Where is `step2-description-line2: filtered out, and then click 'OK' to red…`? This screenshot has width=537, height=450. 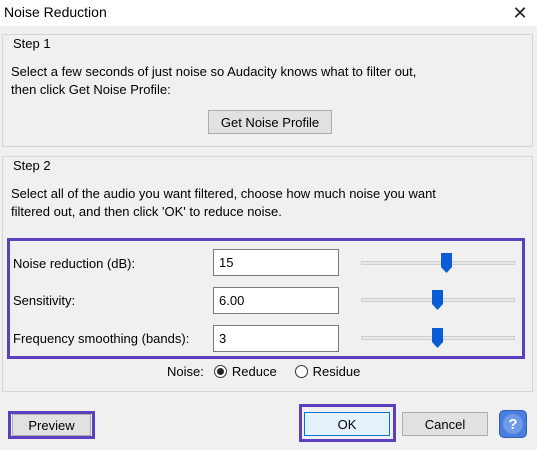
step2-description-line2: filtered out, and then click 'OK' to red… is located at coordinates (146, 211).